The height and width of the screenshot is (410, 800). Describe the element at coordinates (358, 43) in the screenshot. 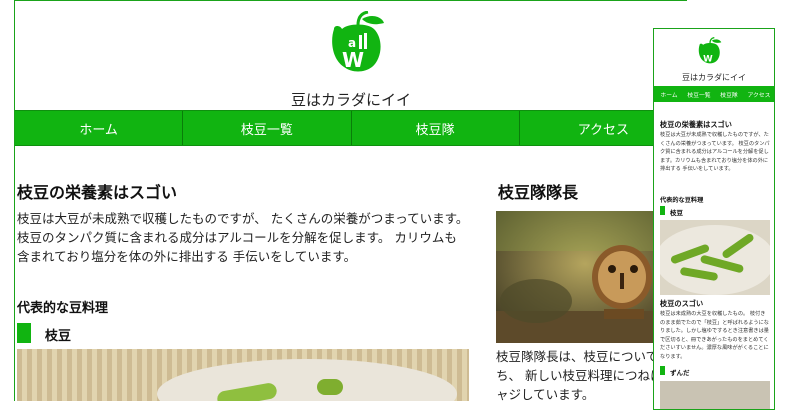

I see `logo-icon: a W` at that location.